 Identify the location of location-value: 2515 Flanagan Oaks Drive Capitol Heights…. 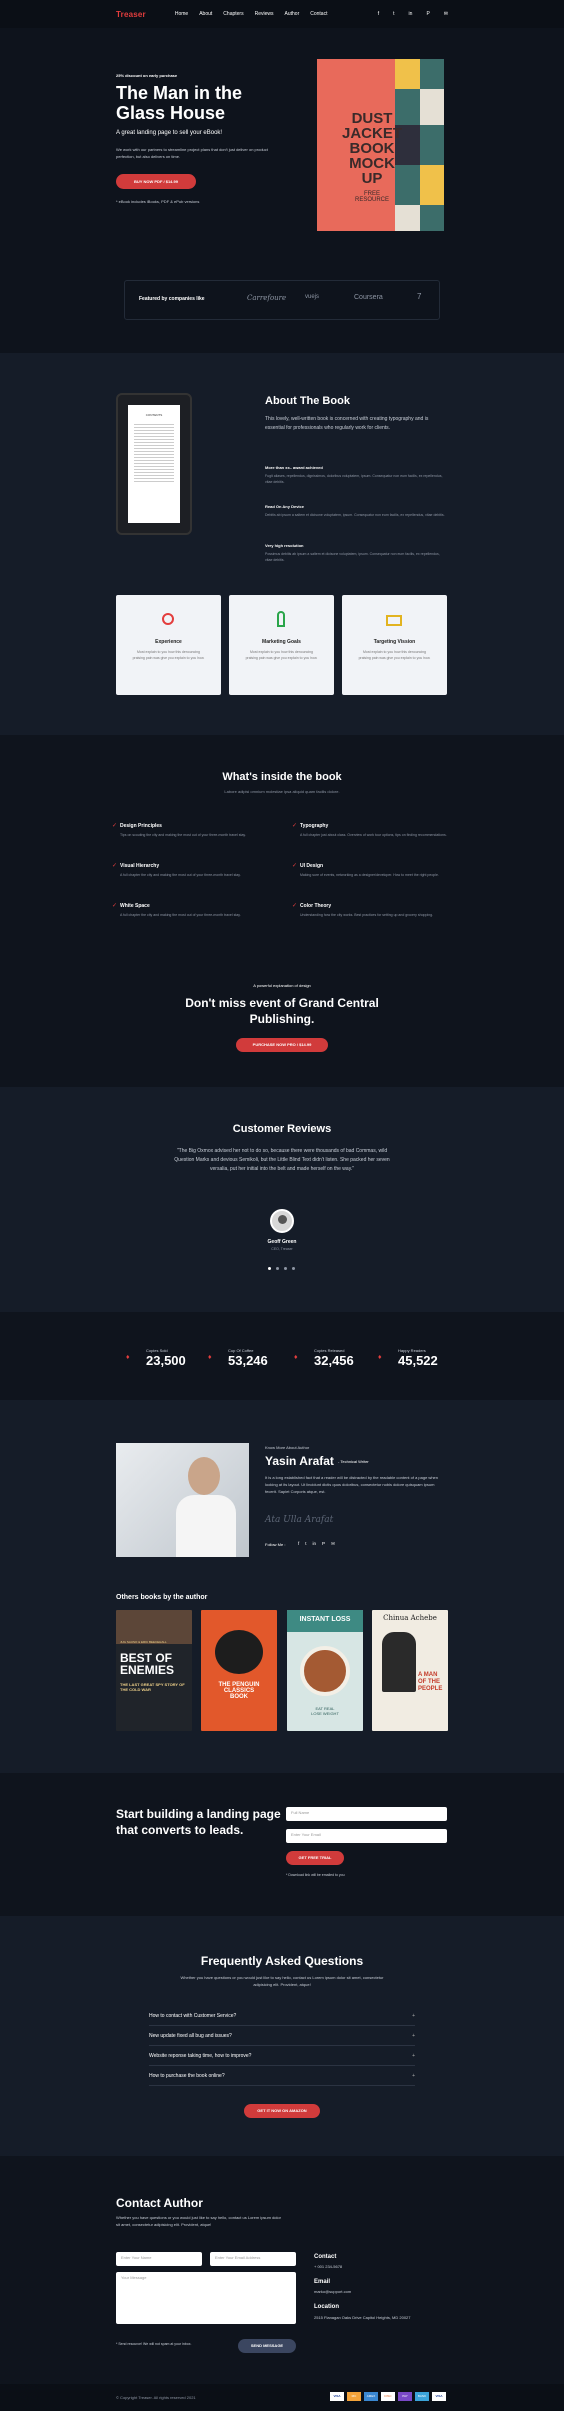
(362, 2317).